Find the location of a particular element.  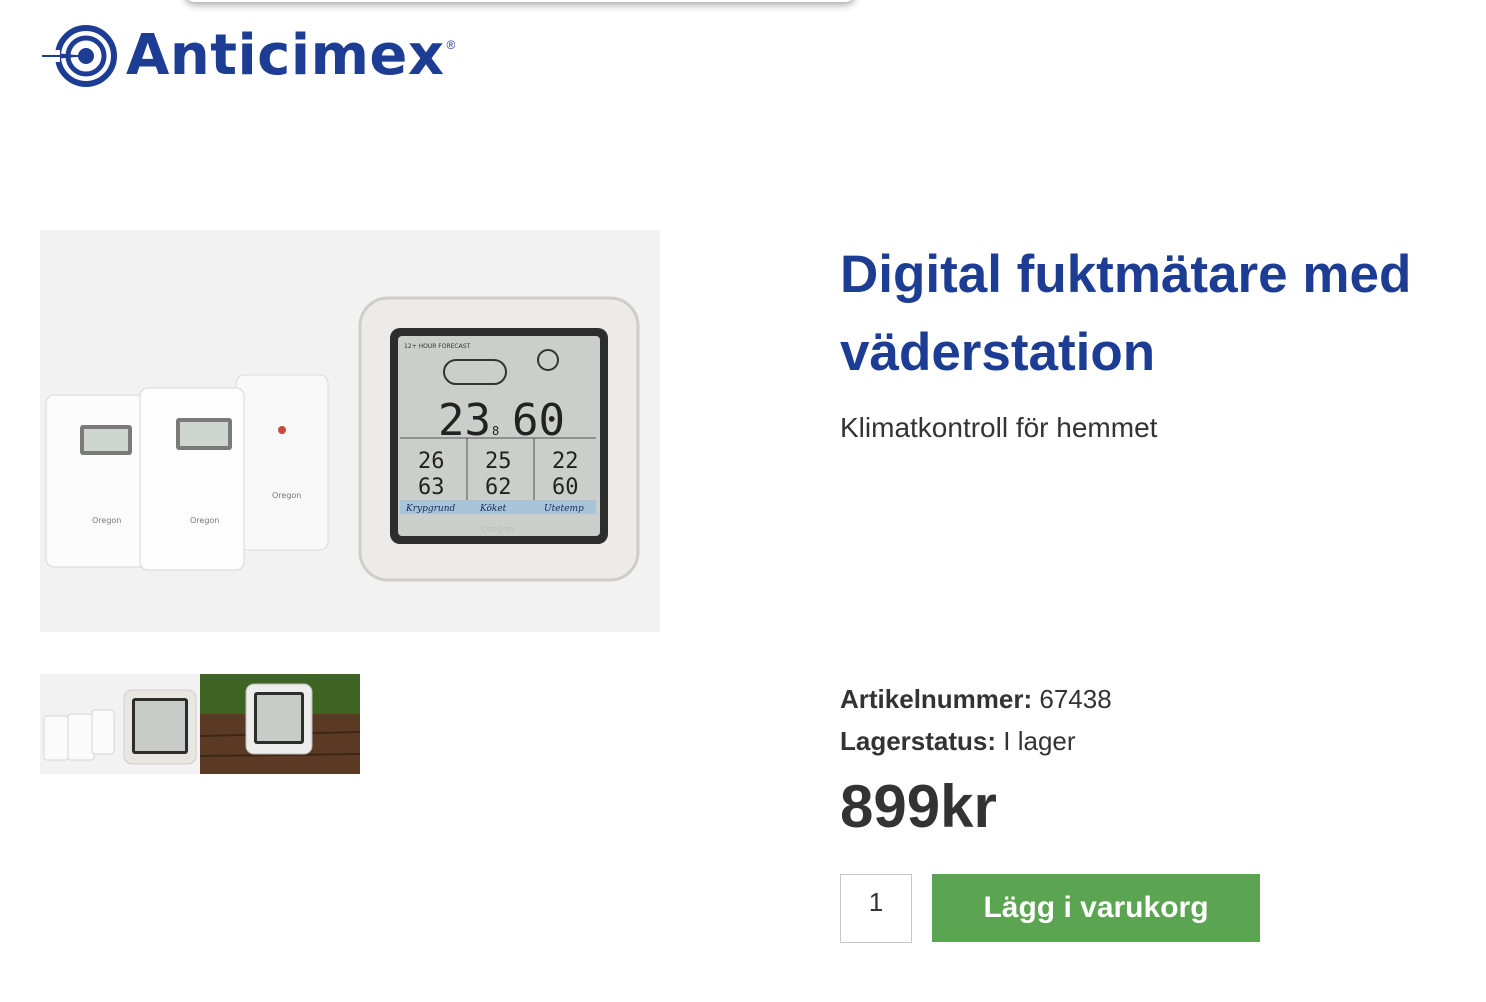

channel-2-temp: 25 is located at coordinates (498, 461).